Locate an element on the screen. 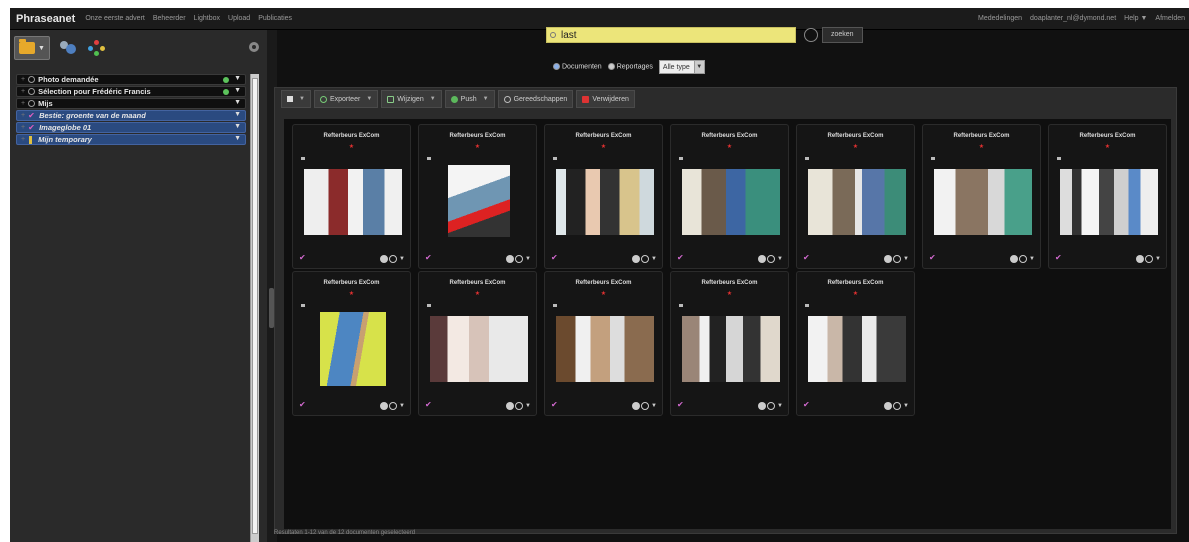 This screenshot has height=542, width=1189. edit-button: Wijzigen ▼ is located at coordinates (411, 99).